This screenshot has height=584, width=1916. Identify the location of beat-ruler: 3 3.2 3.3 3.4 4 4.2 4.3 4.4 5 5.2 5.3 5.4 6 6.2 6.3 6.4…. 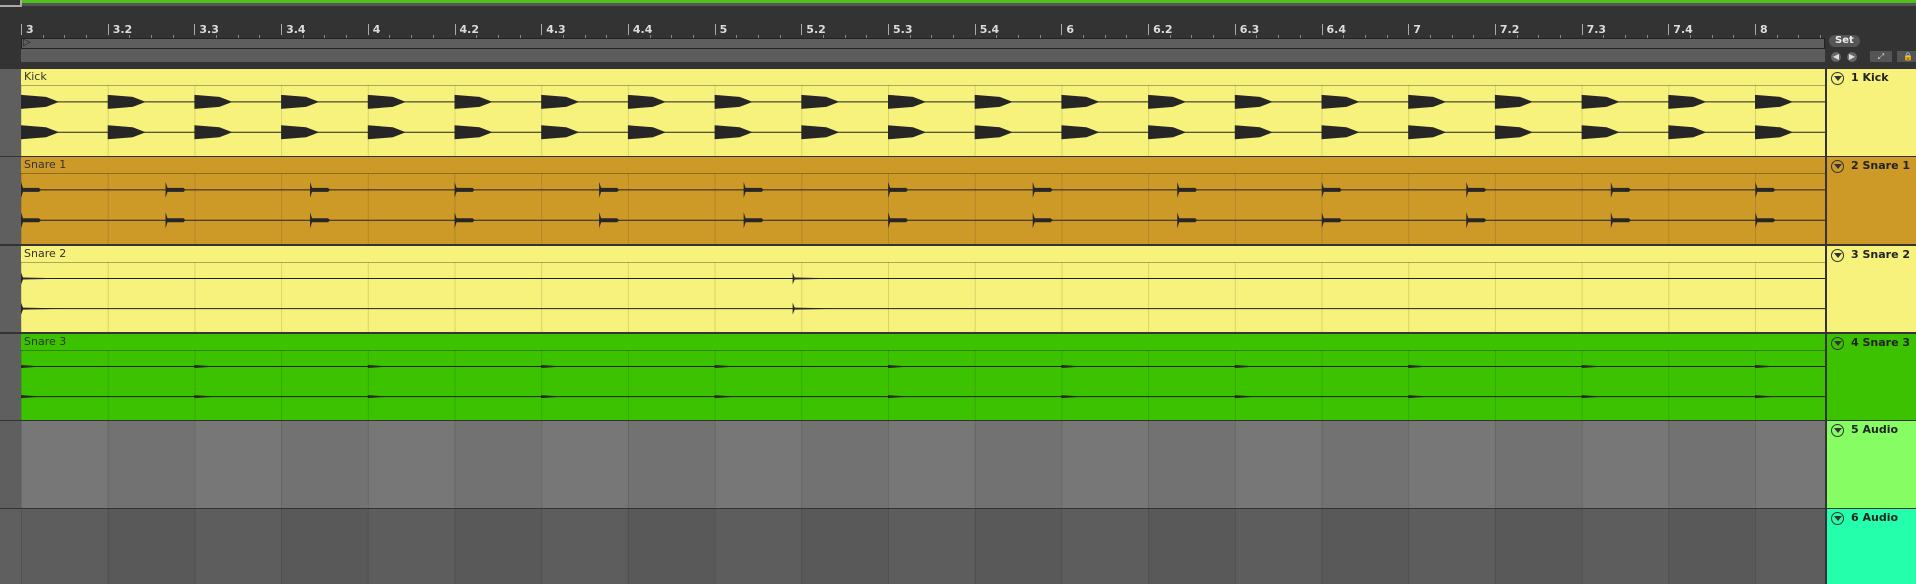
(912, 30).